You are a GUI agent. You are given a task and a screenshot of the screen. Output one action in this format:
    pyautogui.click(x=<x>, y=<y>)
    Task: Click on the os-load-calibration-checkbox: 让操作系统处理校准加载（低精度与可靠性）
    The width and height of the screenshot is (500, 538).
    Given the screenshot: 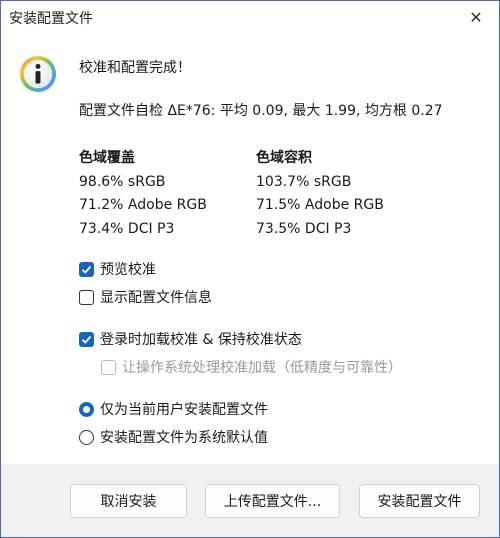 What is the action you would take?
    pyautogui.click(x=251, y=367)
    